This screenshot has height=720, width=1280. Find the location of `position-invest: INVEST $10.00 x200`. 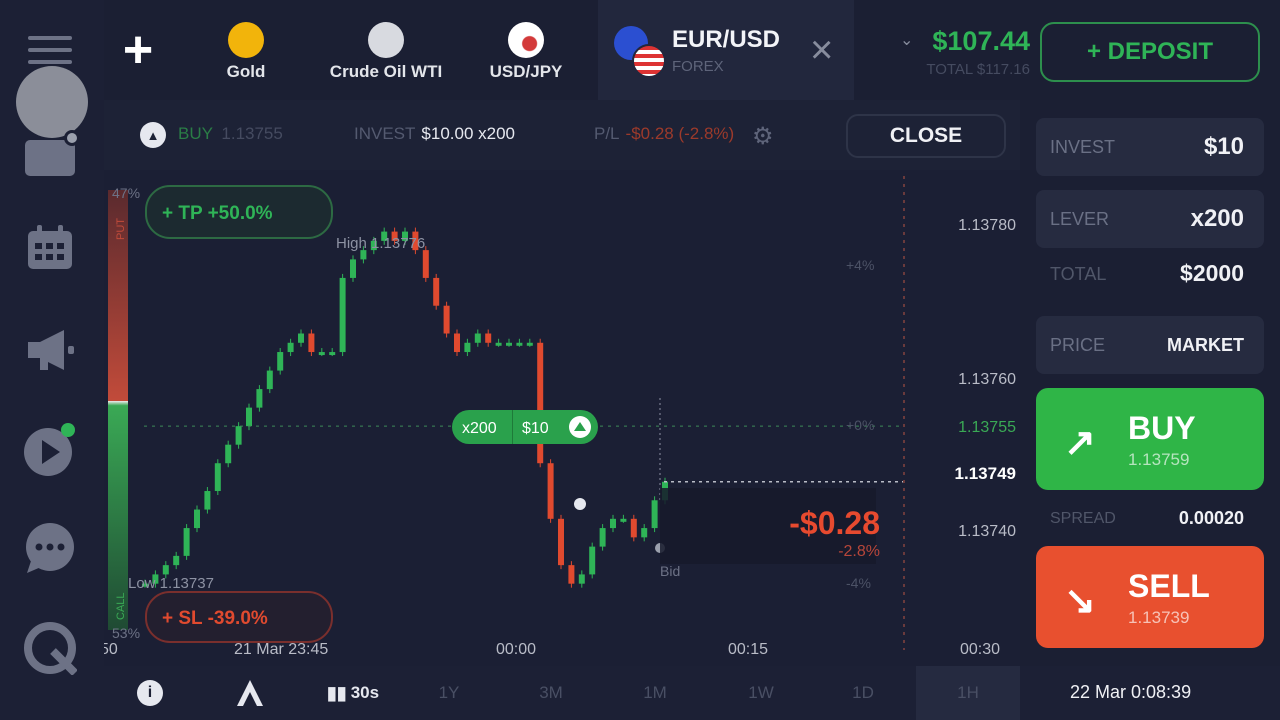

position-invest: INVEST $10.00 x200 is located at coordinates (434, 134).